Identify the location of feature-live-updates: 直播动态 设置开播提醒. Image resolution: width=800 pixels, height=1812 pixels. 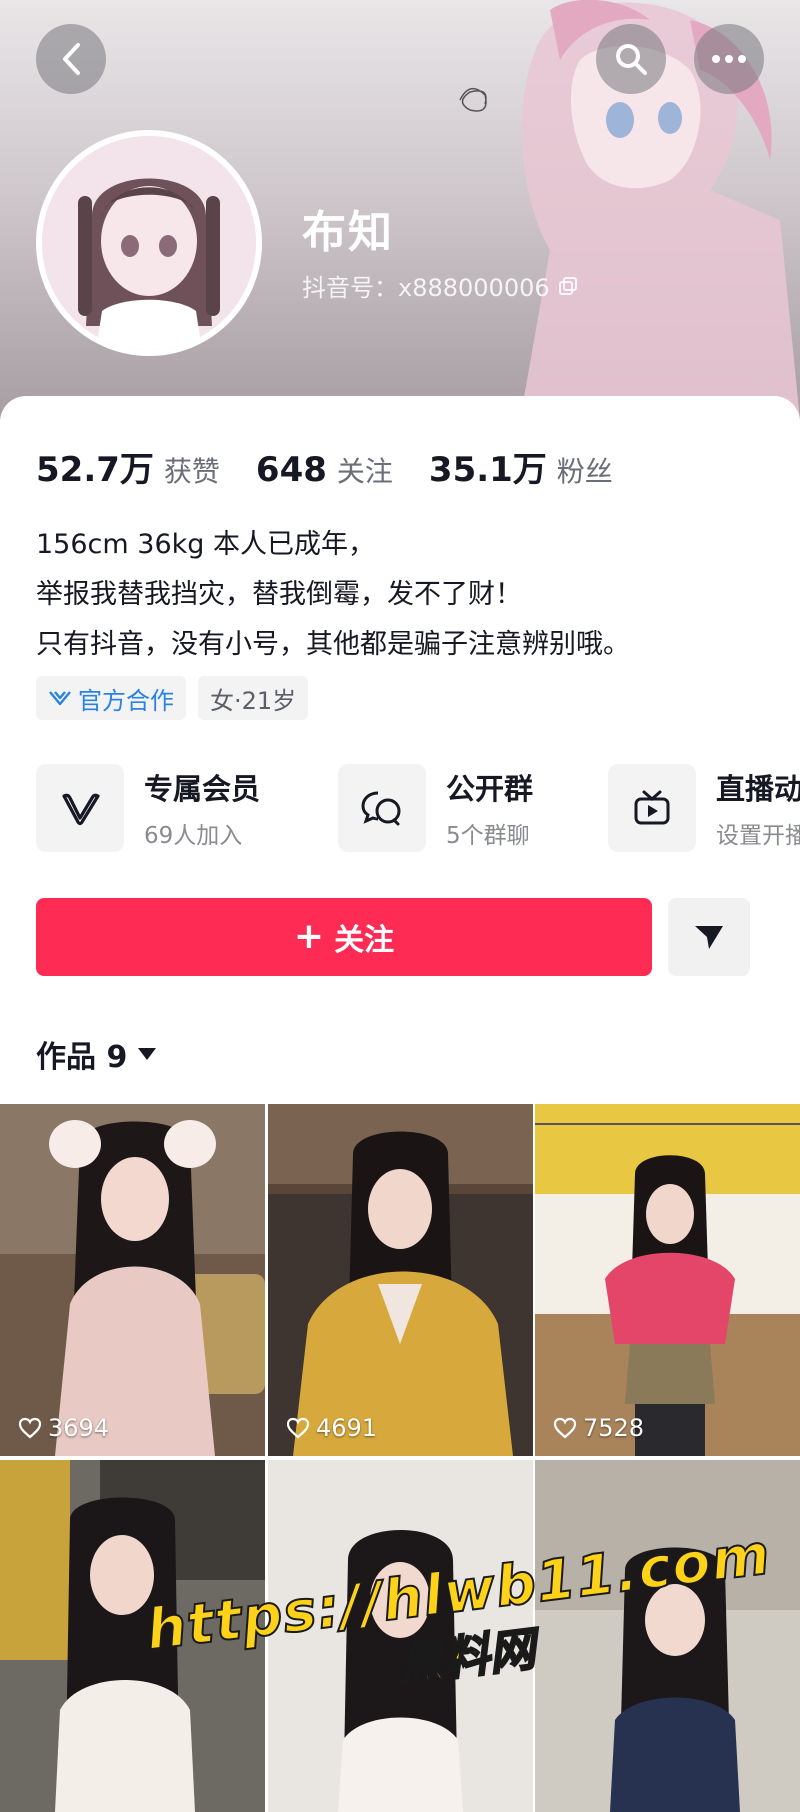
(704, 808).